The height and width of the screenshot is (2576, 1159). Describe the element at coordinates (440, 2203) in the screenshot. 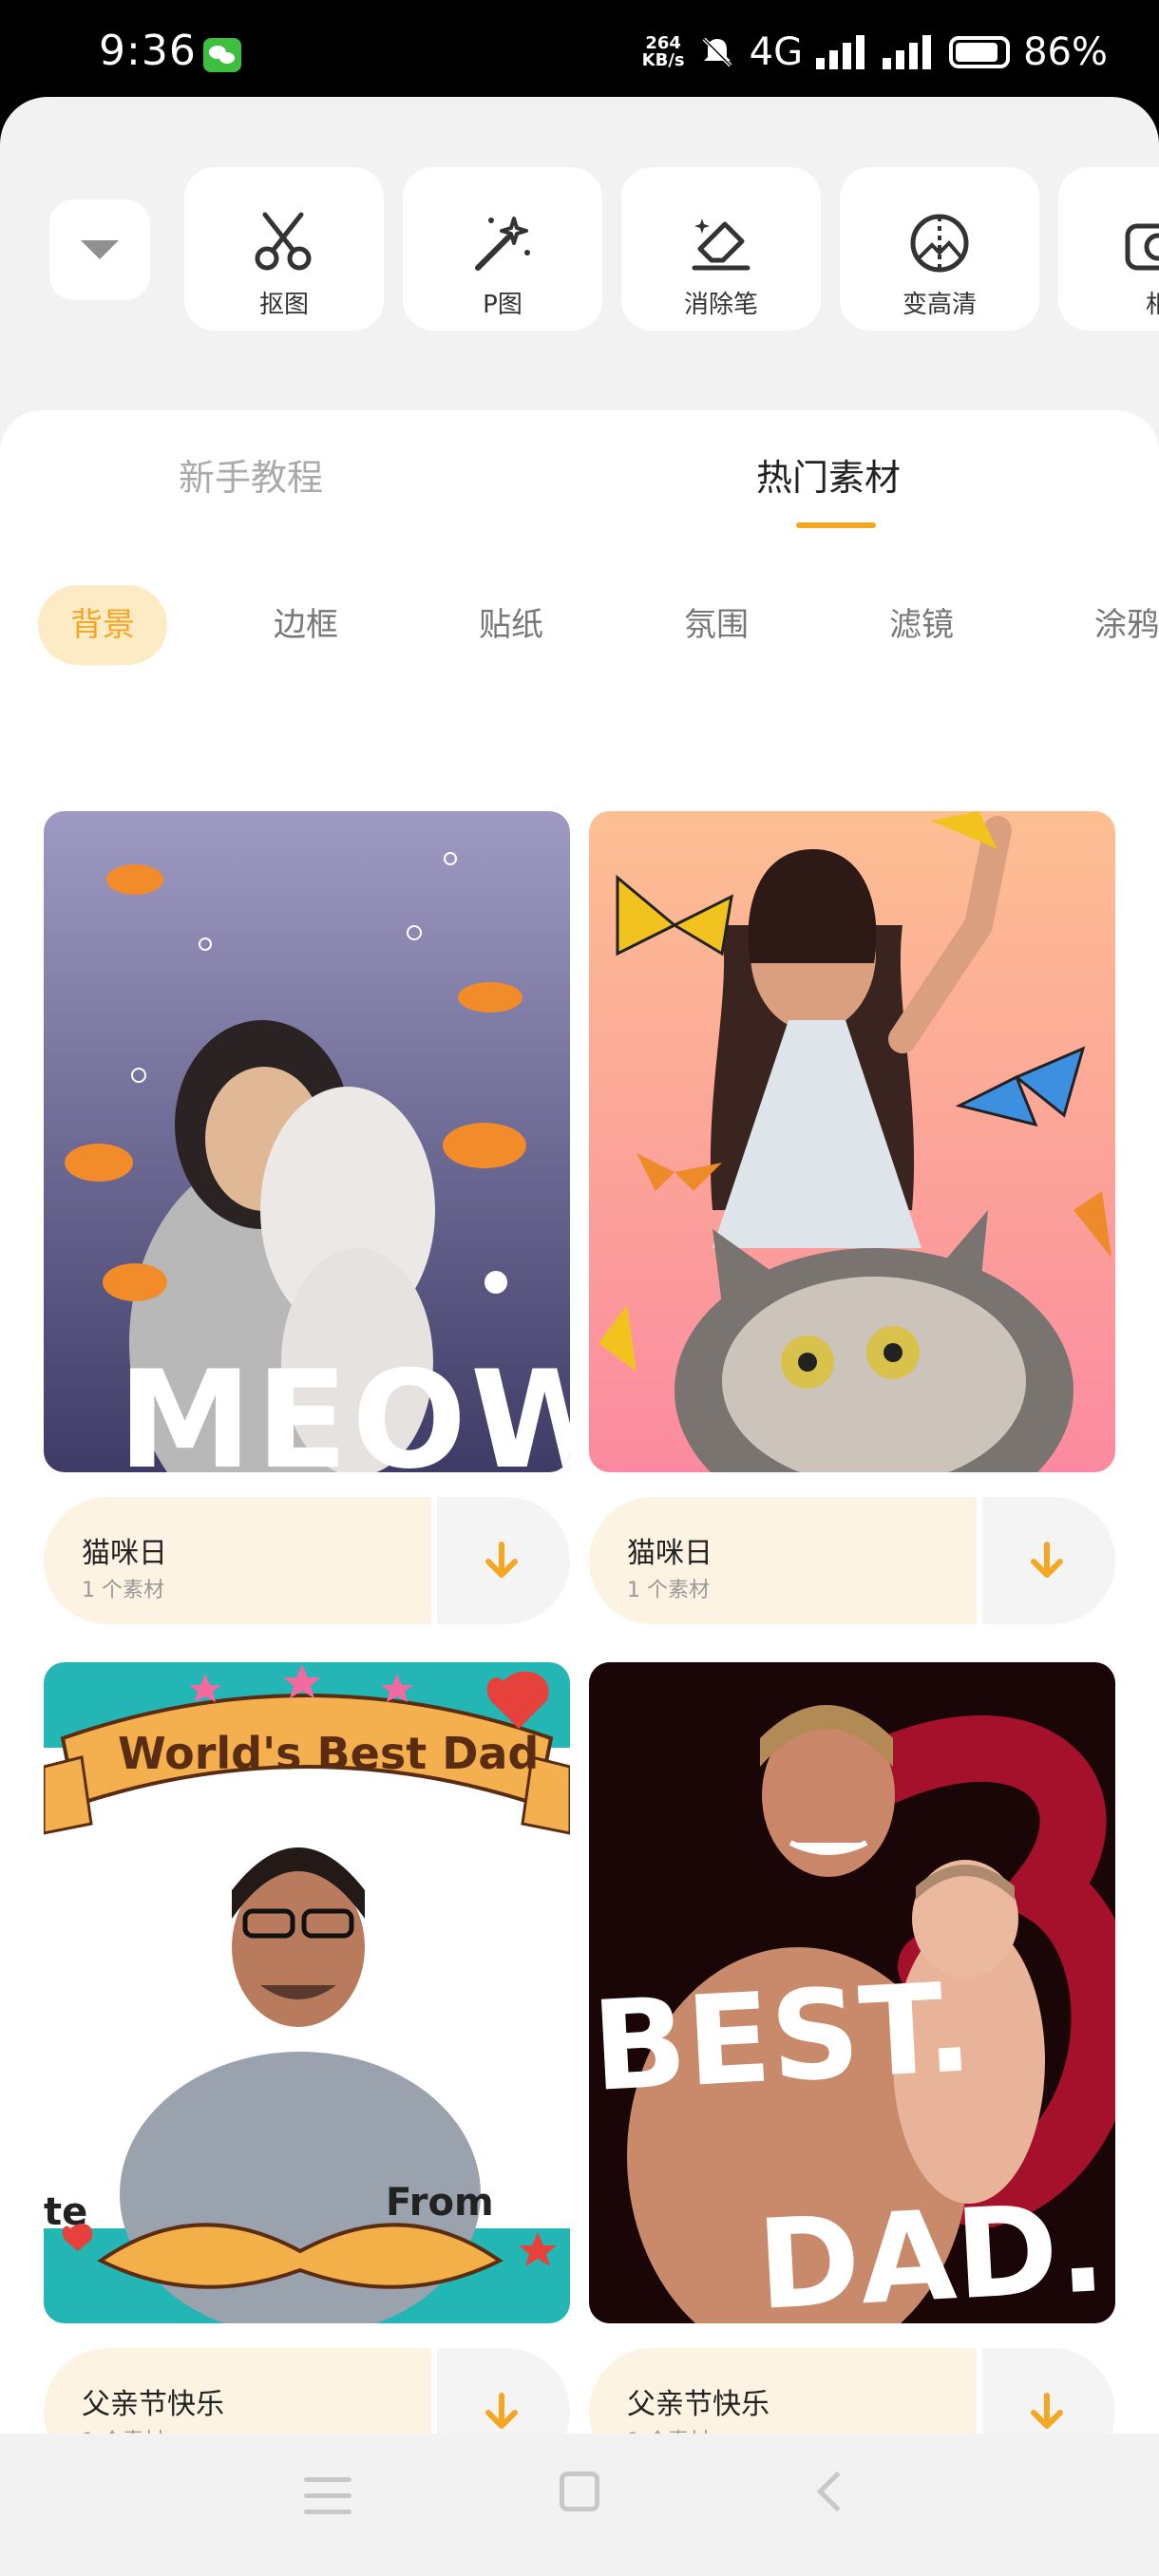

I see `card-image-text-3: From` at that location.